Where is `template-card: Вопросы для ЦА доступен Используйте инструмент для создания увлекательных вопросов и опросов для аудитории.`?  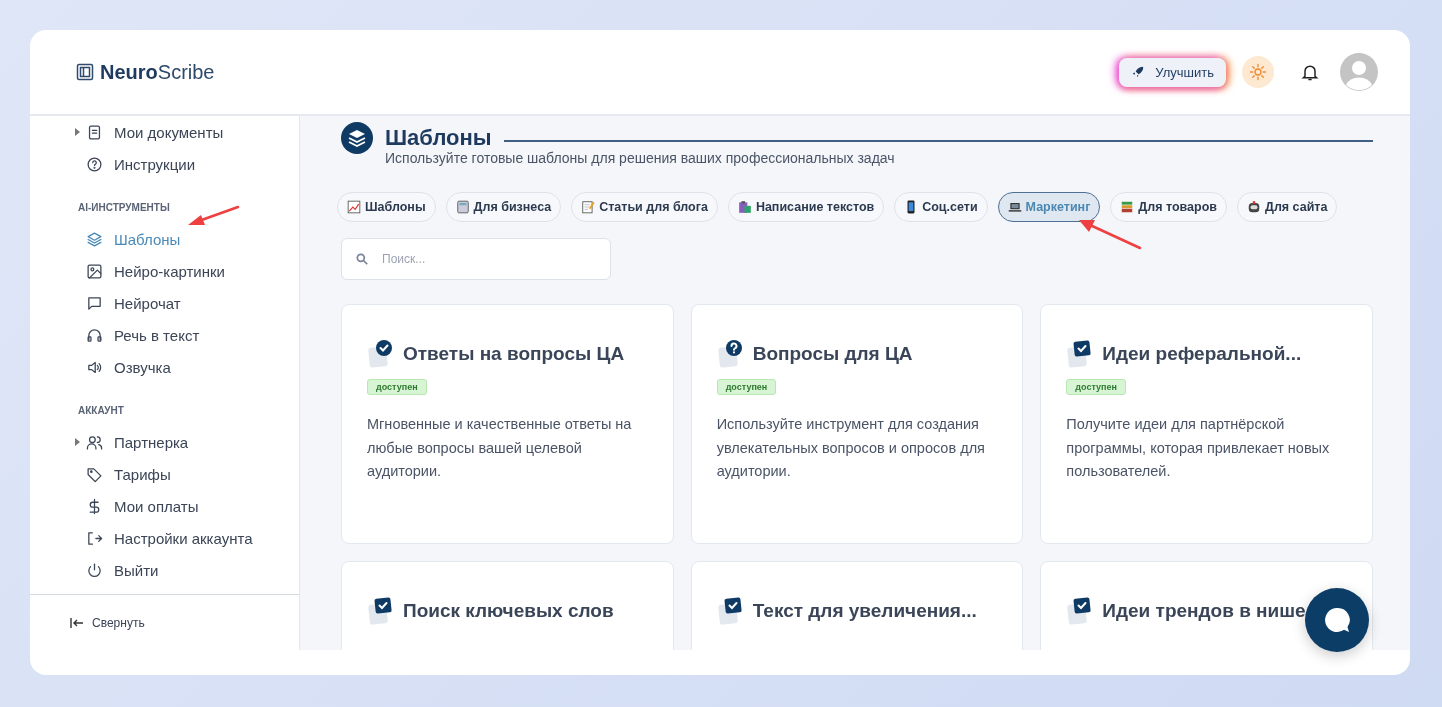
template-card: Вопросы для ЦА доступен Используйте инструмент для создания увлекательных вопросов и опросов для аудитории. is located at coordinates (857, 424).